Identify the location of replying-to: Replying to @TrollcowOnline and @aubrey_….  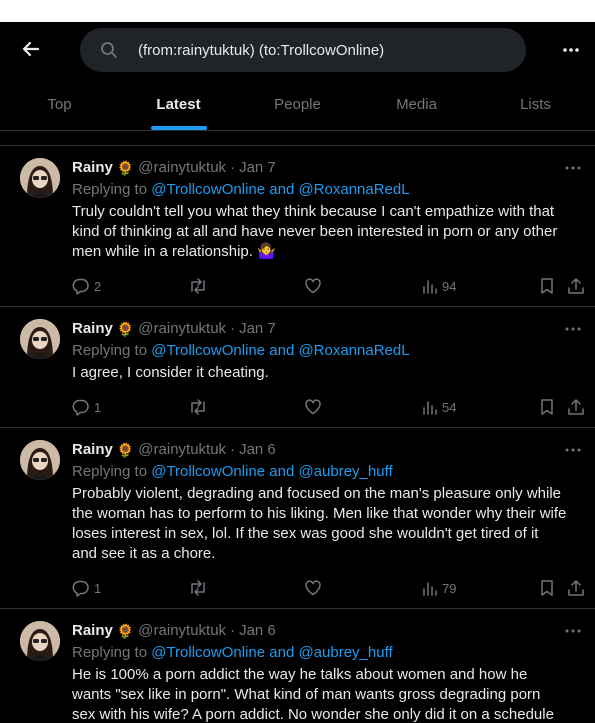
(325, 653).